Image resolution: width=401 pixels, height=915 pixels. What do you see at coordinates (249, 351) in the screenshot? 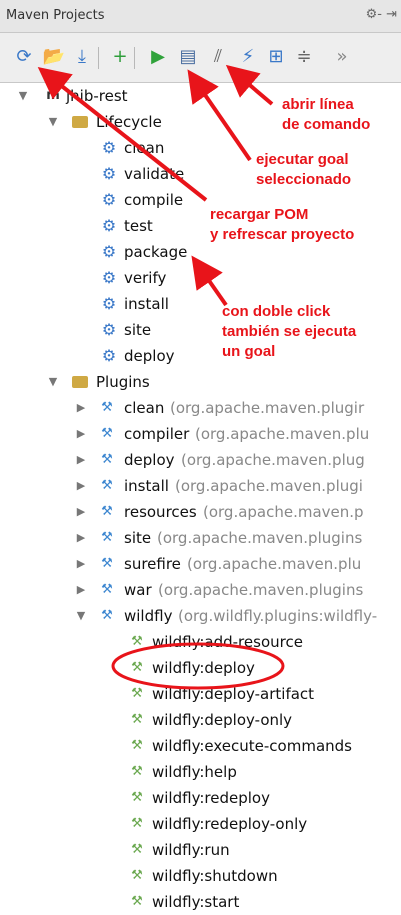
I see `annotation-dblclick-line3: un goal` at bounding box center [249, 351].